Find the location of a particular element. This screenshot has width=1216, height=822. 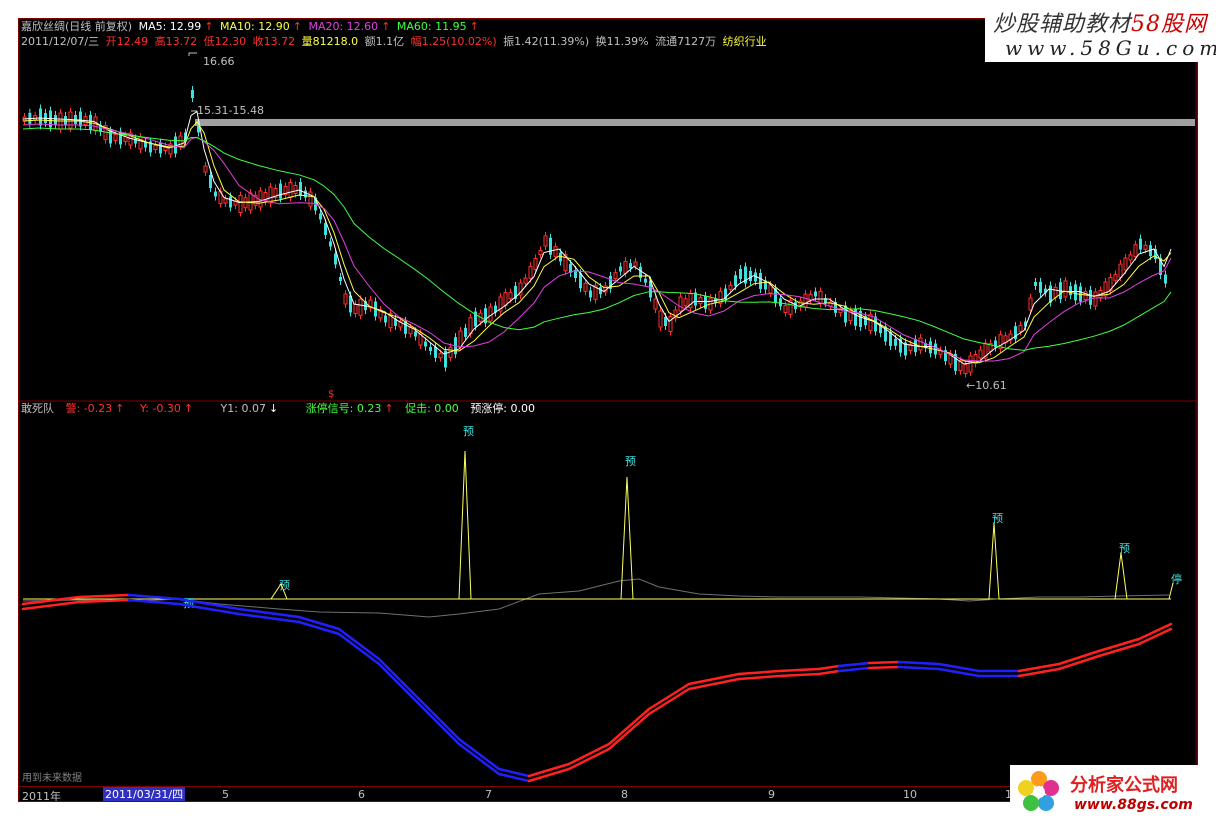

ma5-arrow: ↑ is located at coordinates (209, 26).